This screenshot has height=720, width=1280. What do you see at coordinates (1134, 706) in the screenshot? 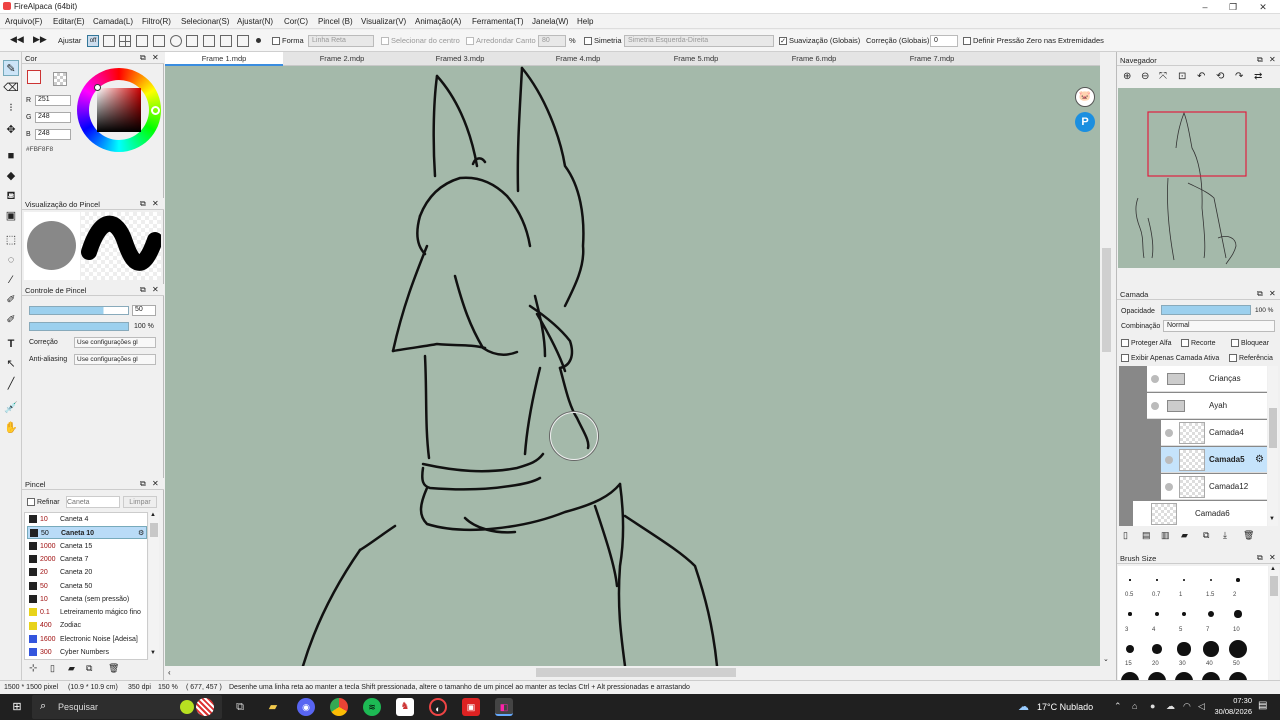
I see `network-icon: ⌂` at bounding box center [1134, 706].